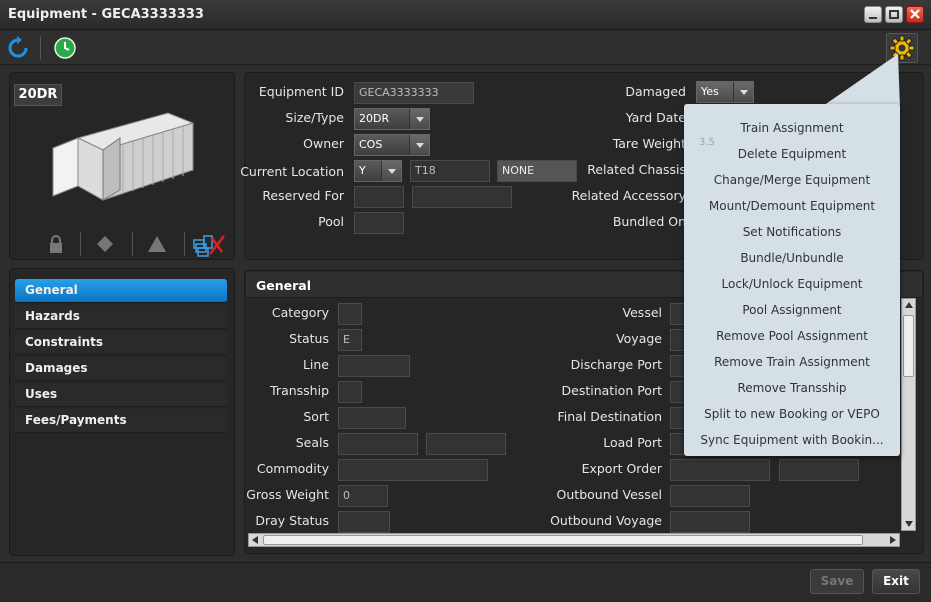 Image resolution: width=931 pixels, height=602 pixels. Describe the element at coordinates (283, 285) in the screenshot. I see `general-header: General` at that location.